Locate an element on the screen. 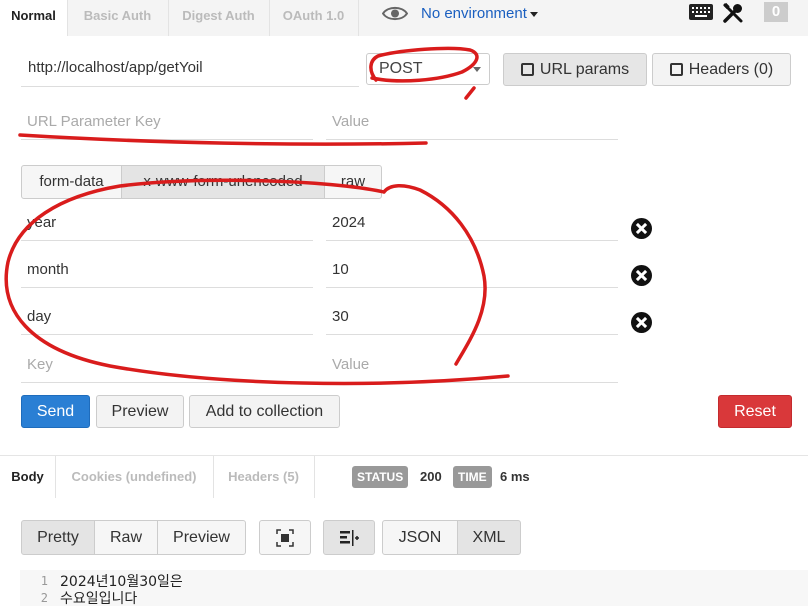 This screenshot has width=808, height=608. format-json: JSON is located at coordinates (420, 537).